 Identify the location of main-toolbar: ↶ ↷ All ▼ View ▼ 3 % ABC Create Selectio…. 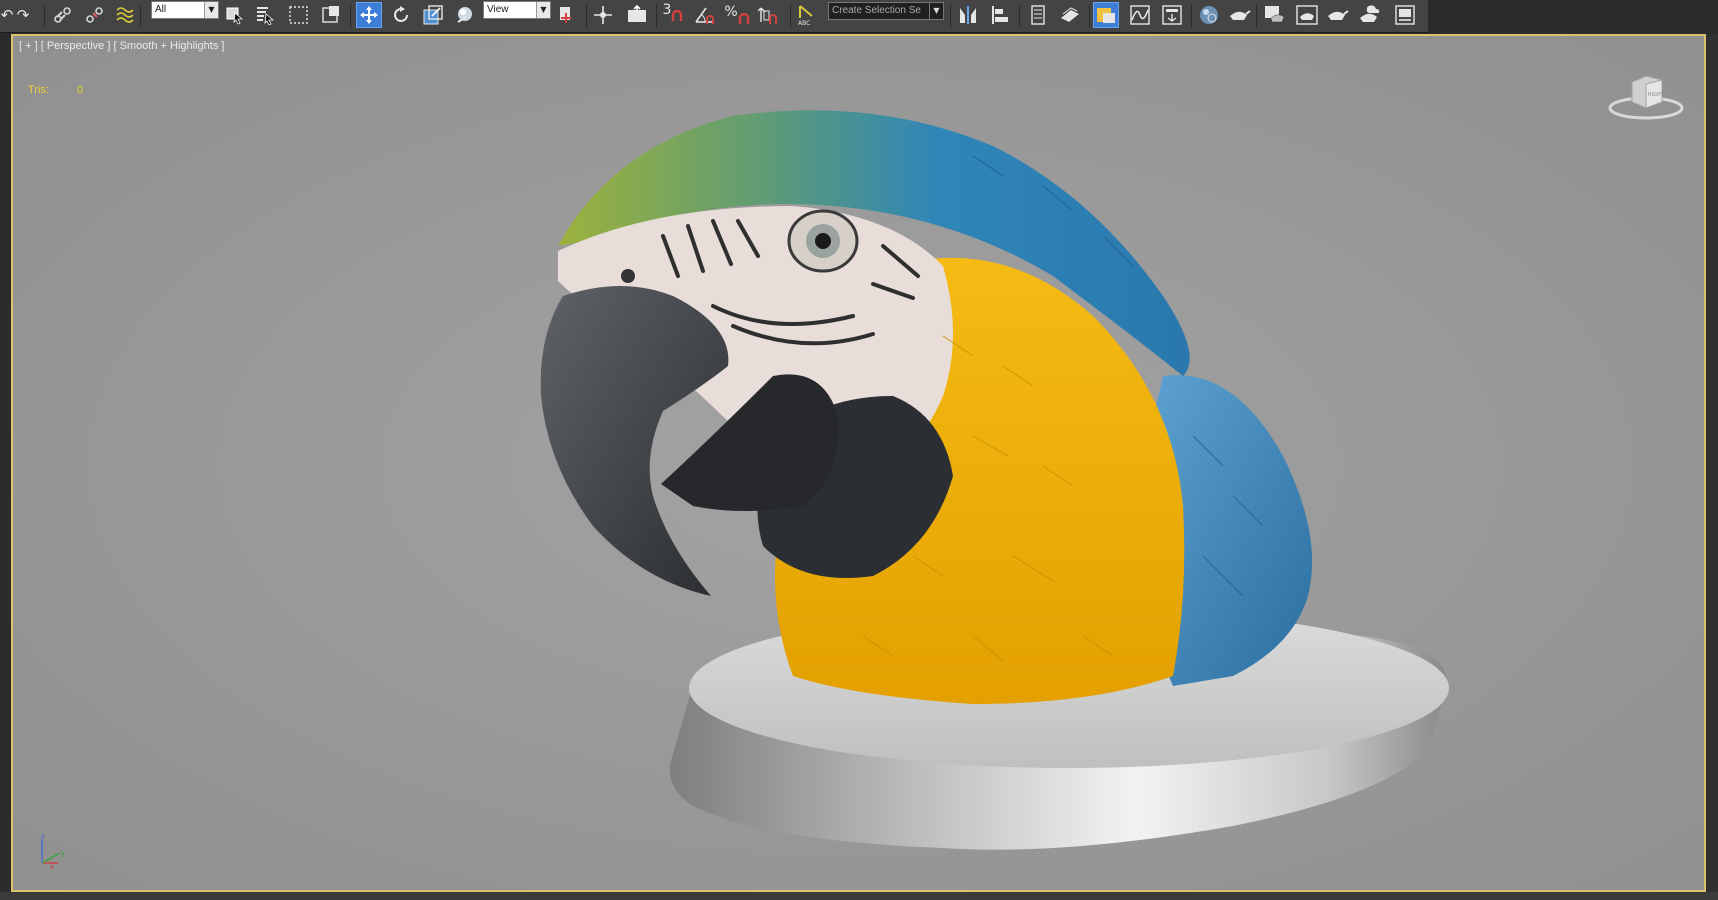
(714, 16).